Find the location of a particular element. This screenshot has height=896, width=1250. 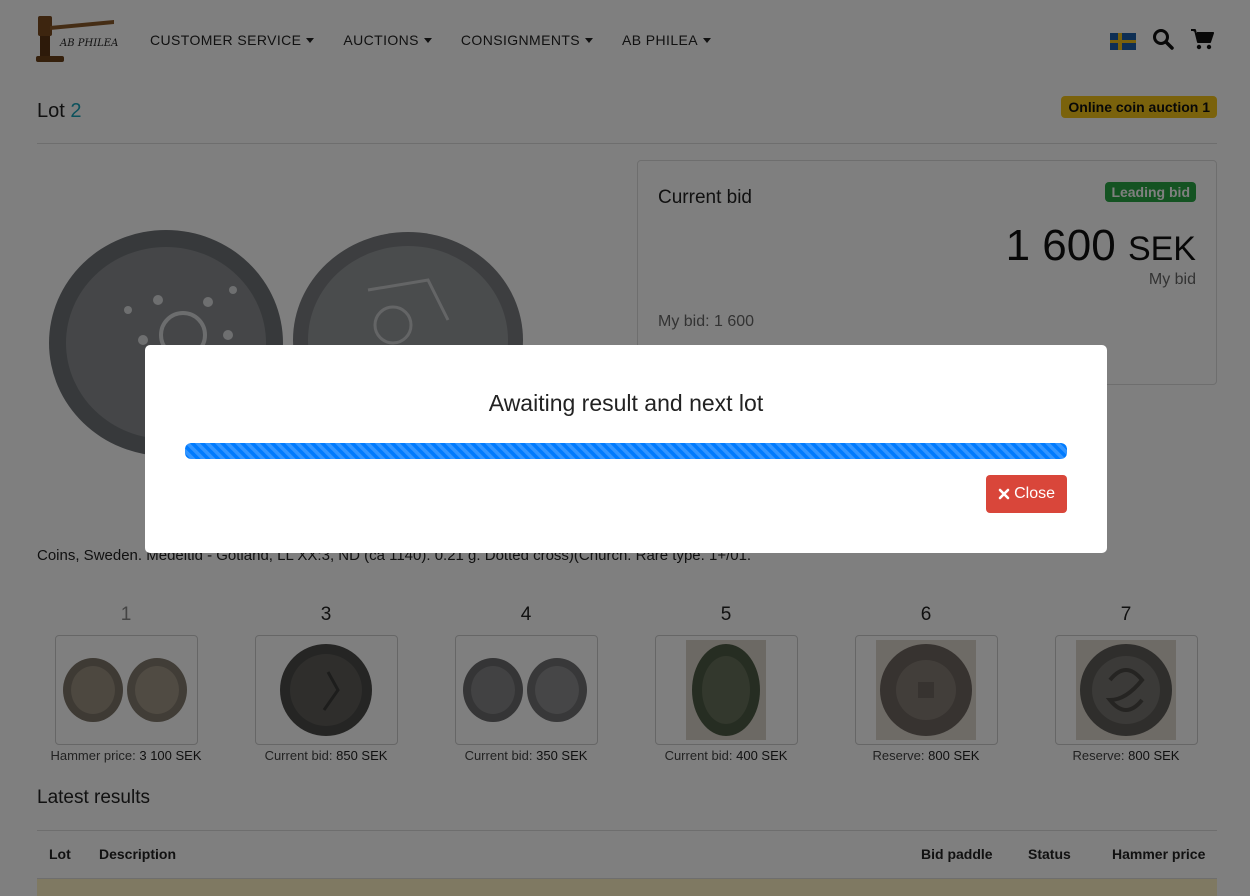

close-button: Close is located at coordinates (1026, 494).